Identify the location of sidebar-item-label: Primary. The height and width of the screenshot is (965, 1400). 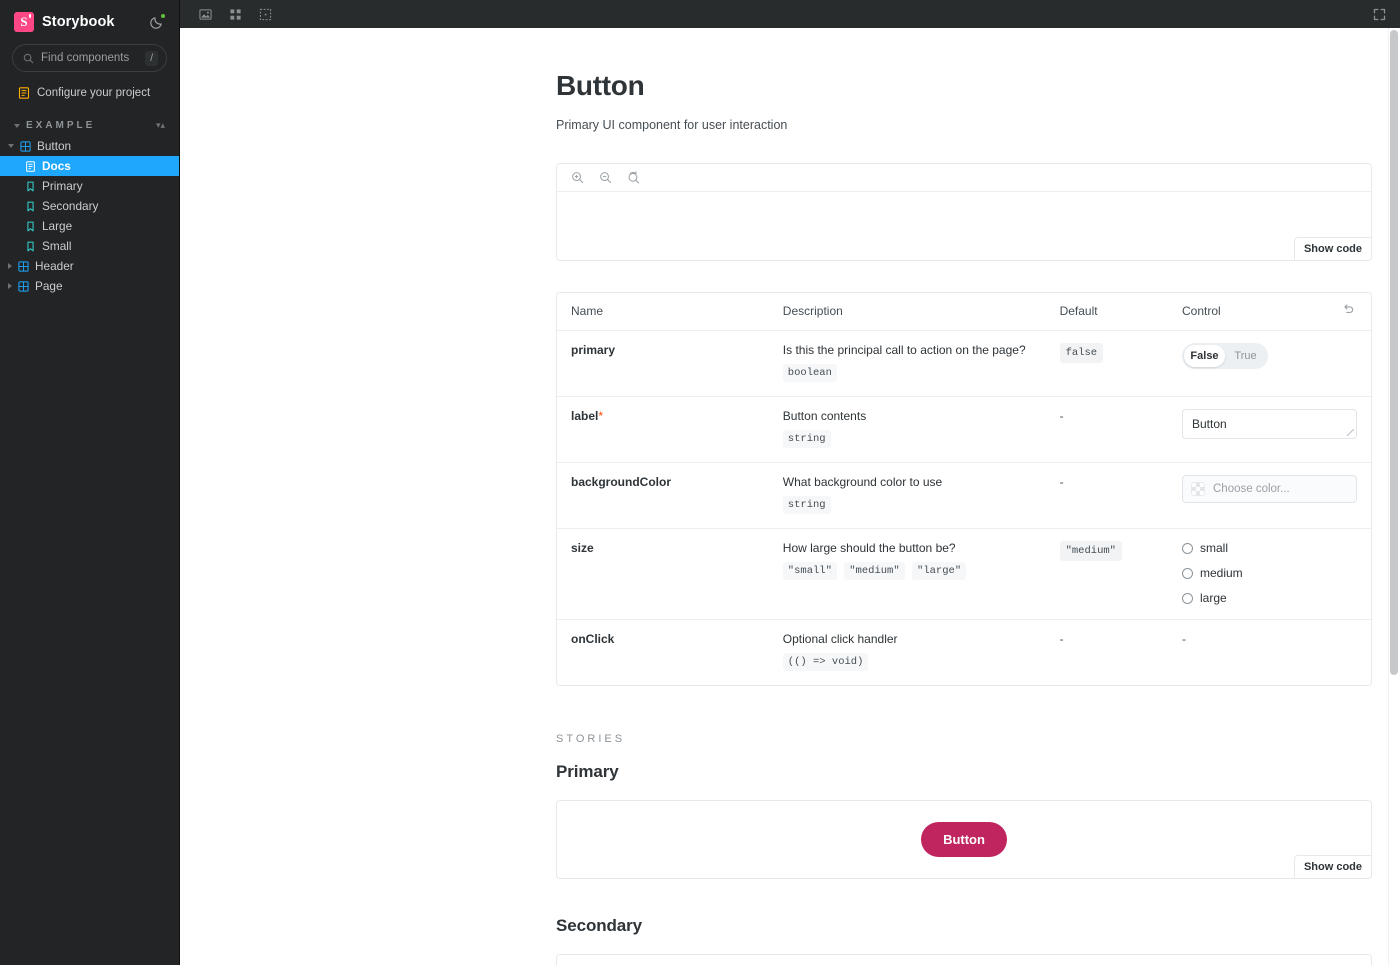
(62, 186).